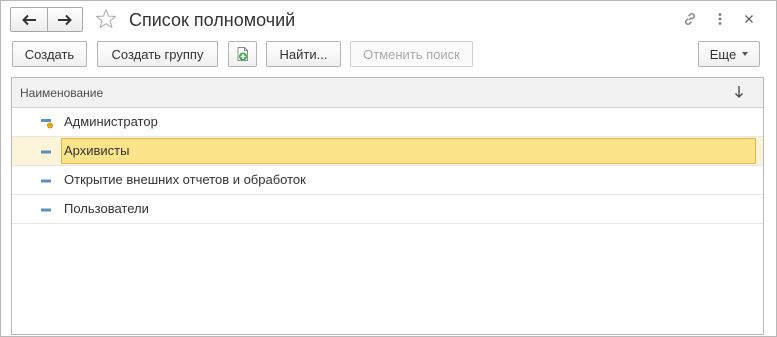 Image resolution: width=777 pixels, height=337 pixels. Describe the element at coordinates (690, 19) in the screenshot. I see `link-icon` at that location.